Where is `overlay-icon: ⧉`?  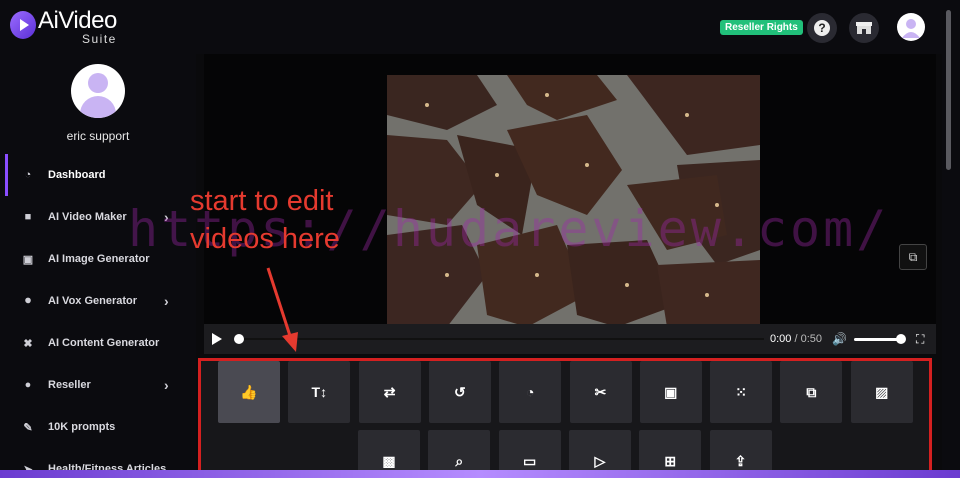 overlay-icon: ⧉ is located at coordinates (811, 391).